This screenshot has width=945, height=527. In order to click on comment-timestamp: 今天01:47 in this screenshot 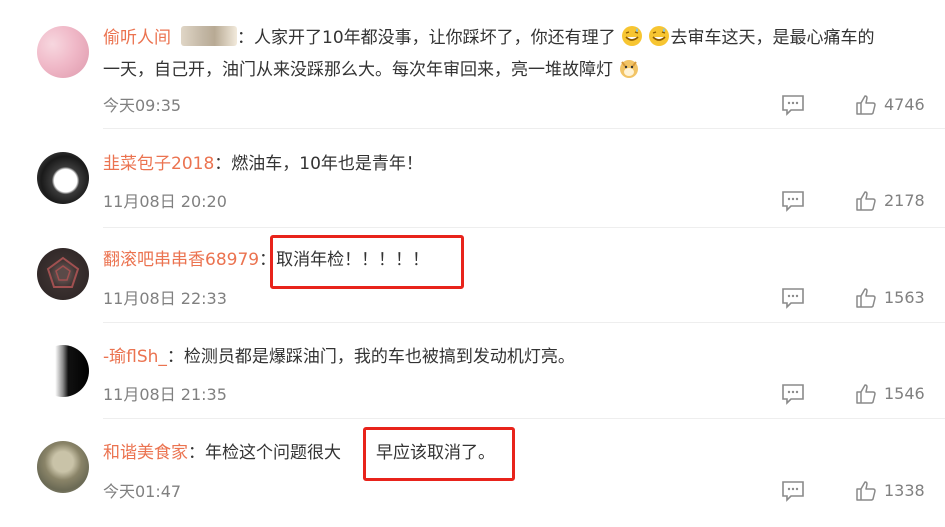, I will do `click(142, 491)`.